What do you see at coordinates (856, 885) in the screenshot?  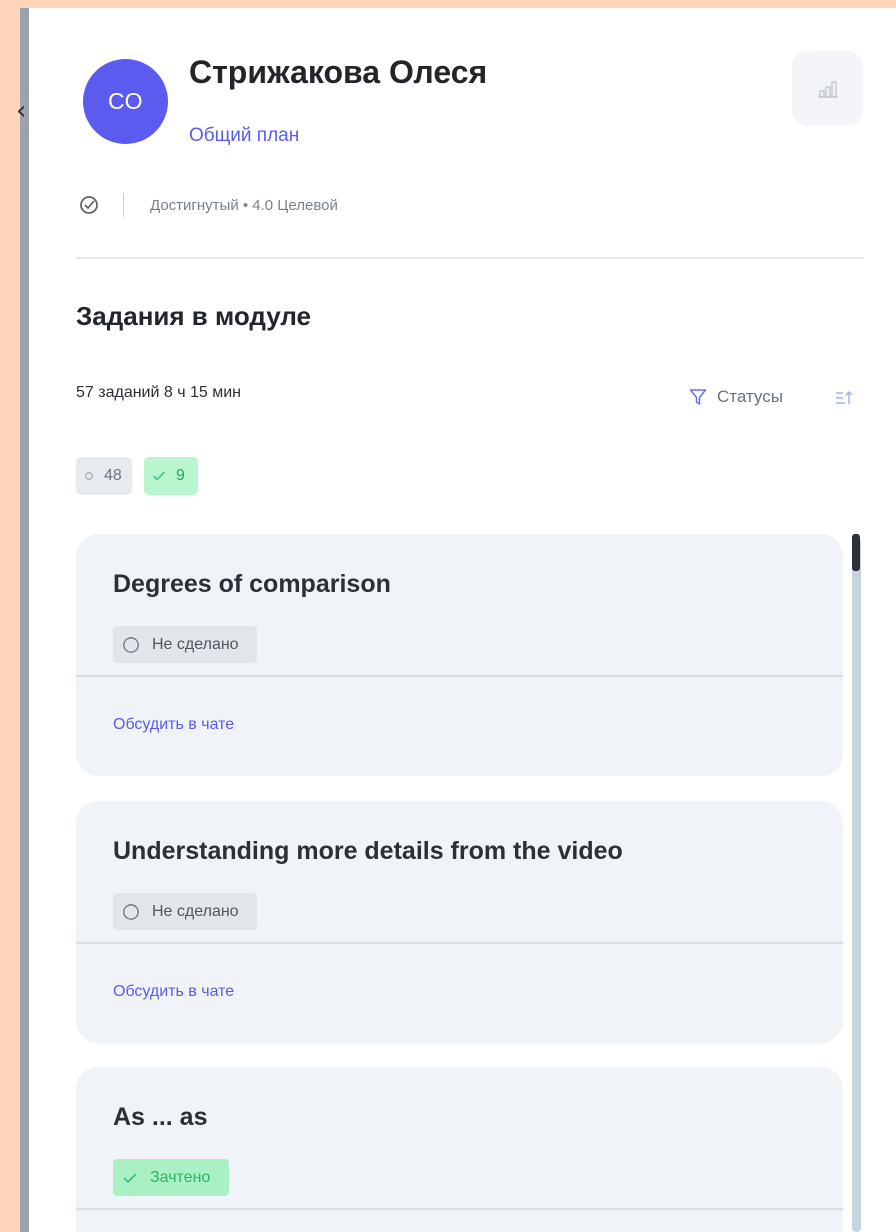 I see `scrollbar-track` at bounding box center [856, 885].